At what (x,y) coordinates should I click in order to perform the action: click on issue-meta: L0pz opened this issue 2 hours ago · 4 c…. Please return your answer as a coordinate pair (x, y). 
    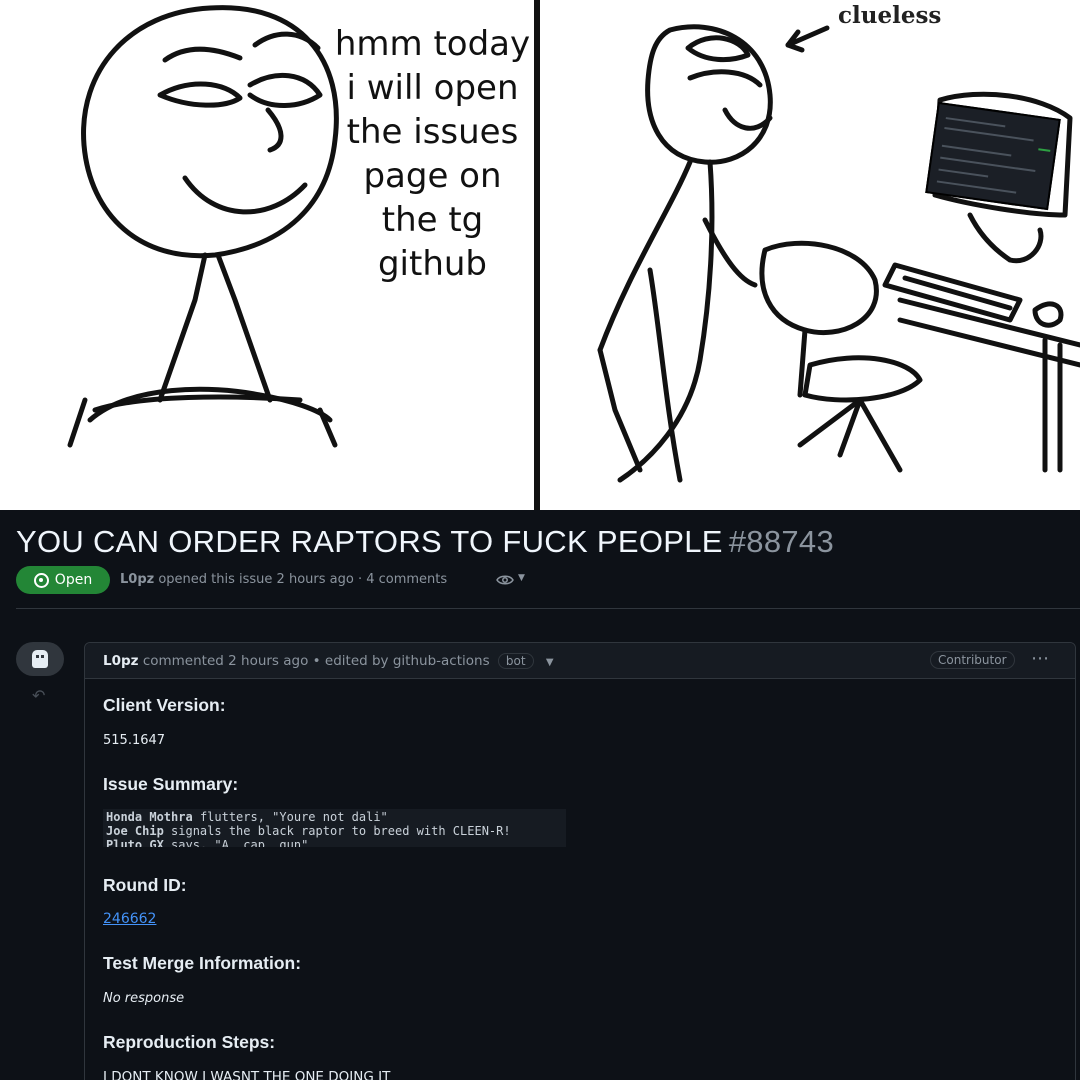
    Looking at the image, I should click on (283, 579).